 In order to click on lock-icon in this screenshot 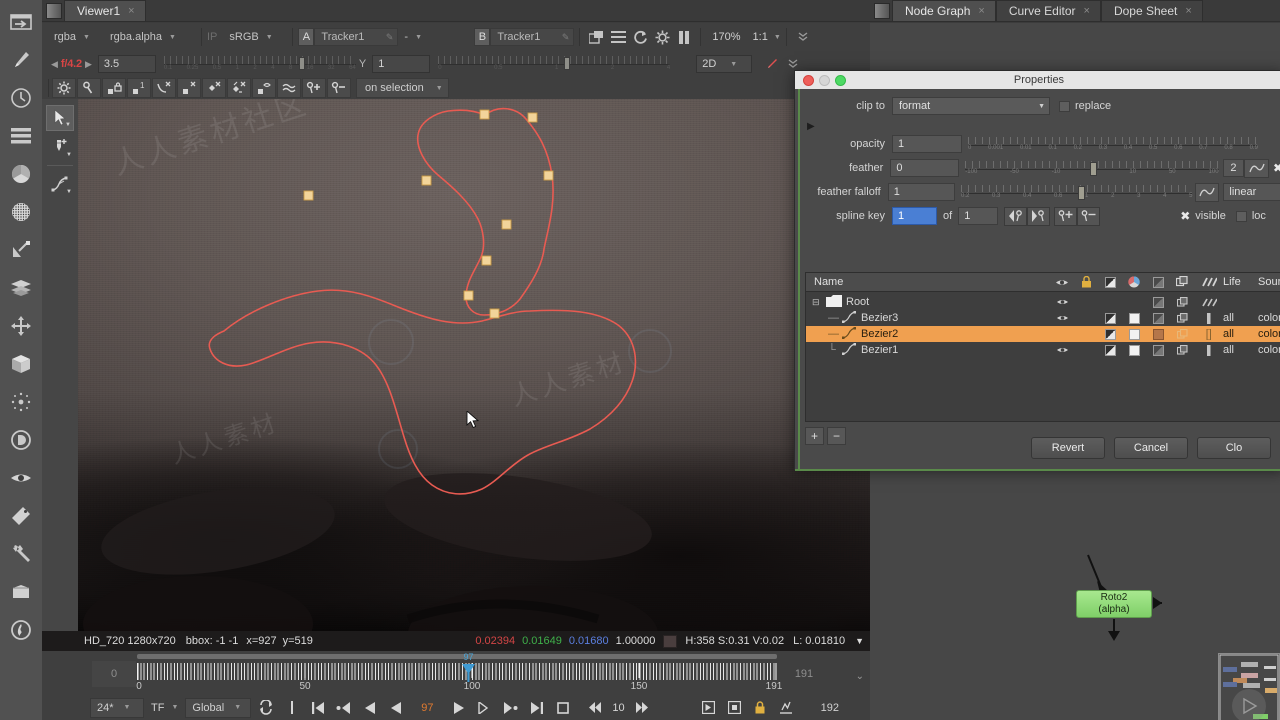, I will do `click(760, 708)`.